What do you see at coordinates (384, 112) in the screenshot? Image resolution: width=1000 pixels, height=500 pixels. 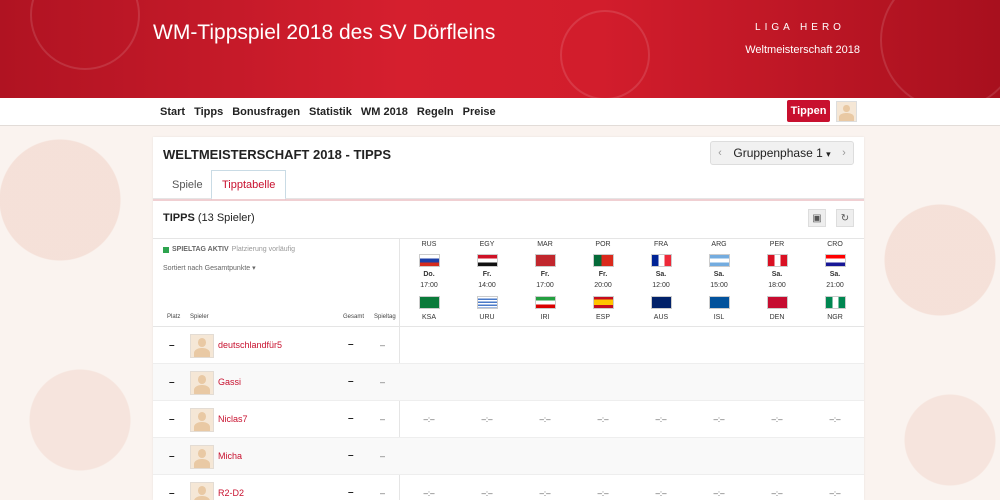 I see `nav-wm-2018: WM 2018` at bounding box center [384, 112].